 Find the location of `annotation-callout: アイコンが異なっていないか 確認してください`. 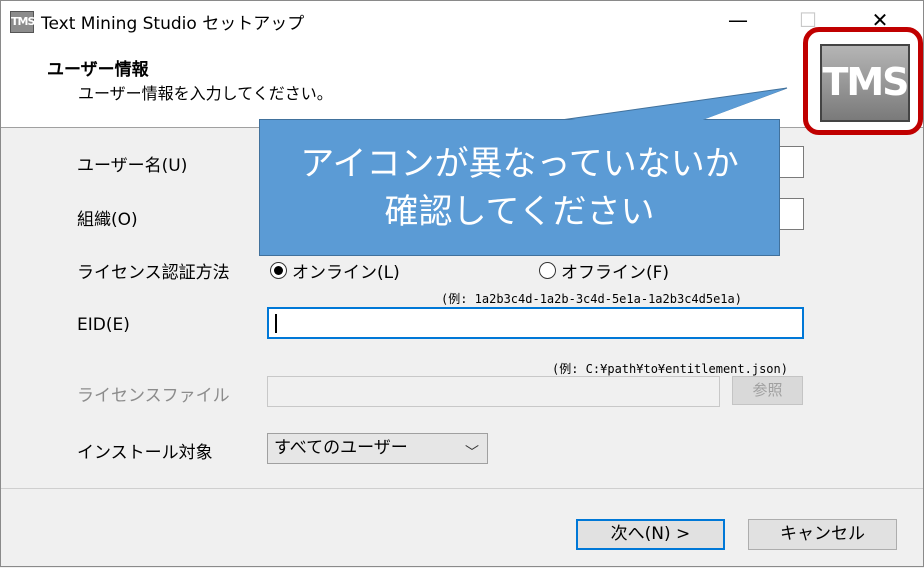

annotation-callout: アイコンが異なっていないか 確認してください is located at coordinates (519, 187).